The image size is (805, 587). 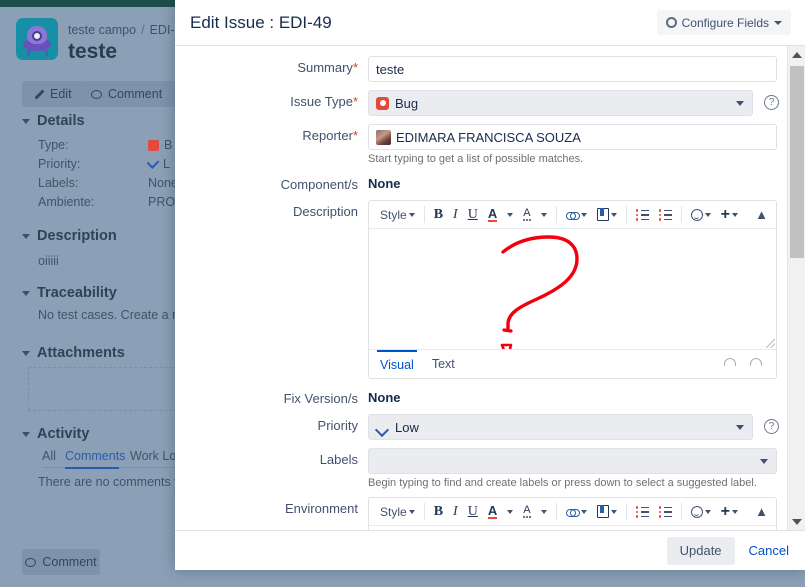 I want to click on fix-versions-label: Fix Version/s, so click(x=320, y=398).